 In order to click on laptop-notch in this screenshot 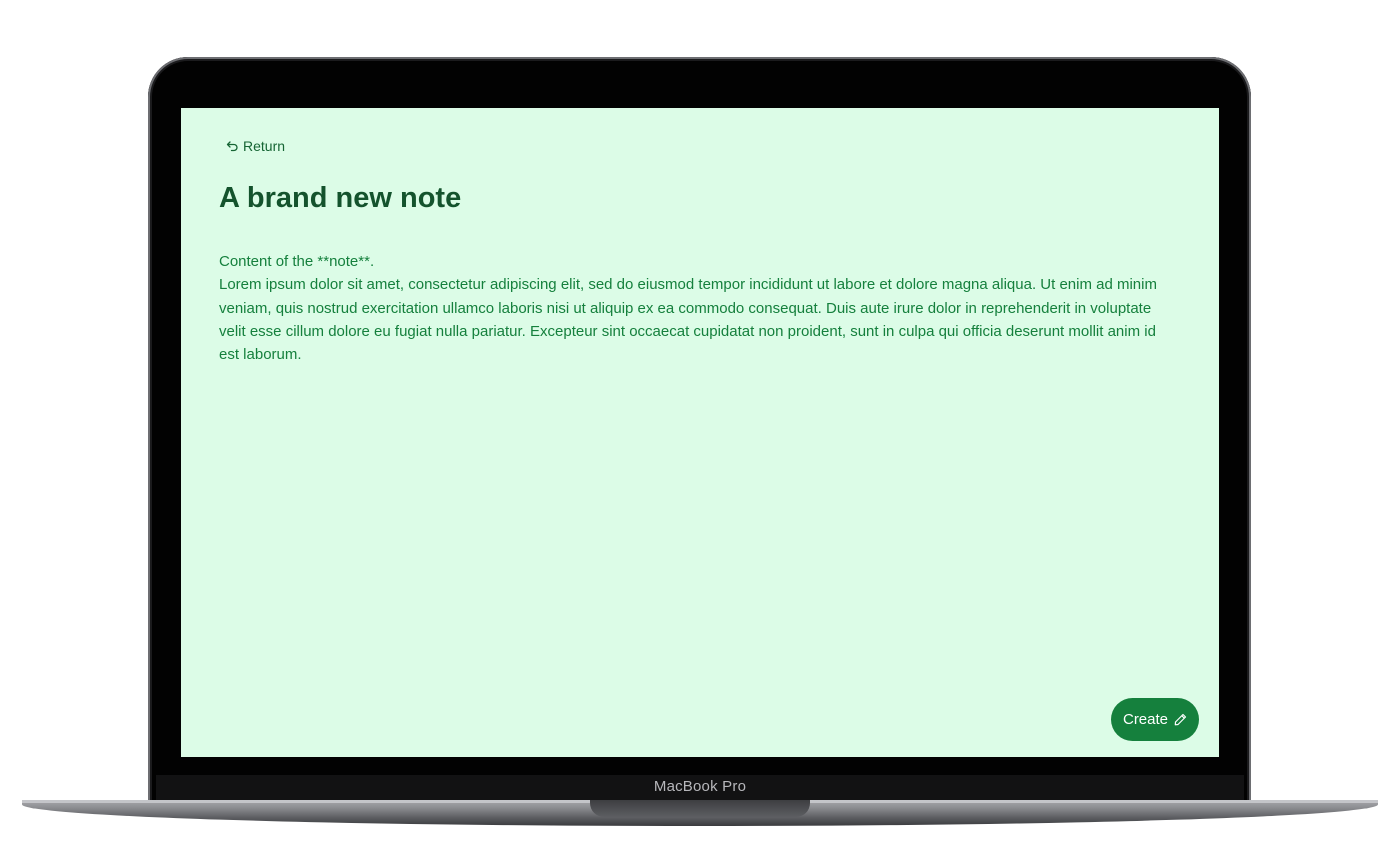, I will do `click(700, 808)`.